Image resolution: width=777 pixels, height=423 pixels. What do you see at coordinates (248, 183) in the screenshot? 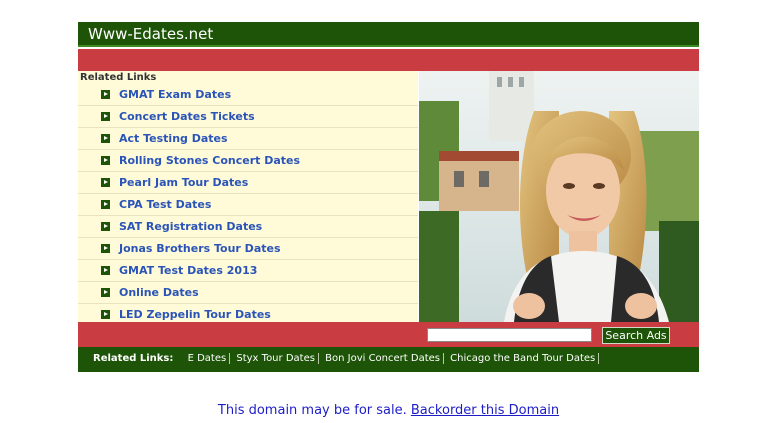
I see `related-link: Pearl Jam Tour Dates` at bounding box center [248, 183].